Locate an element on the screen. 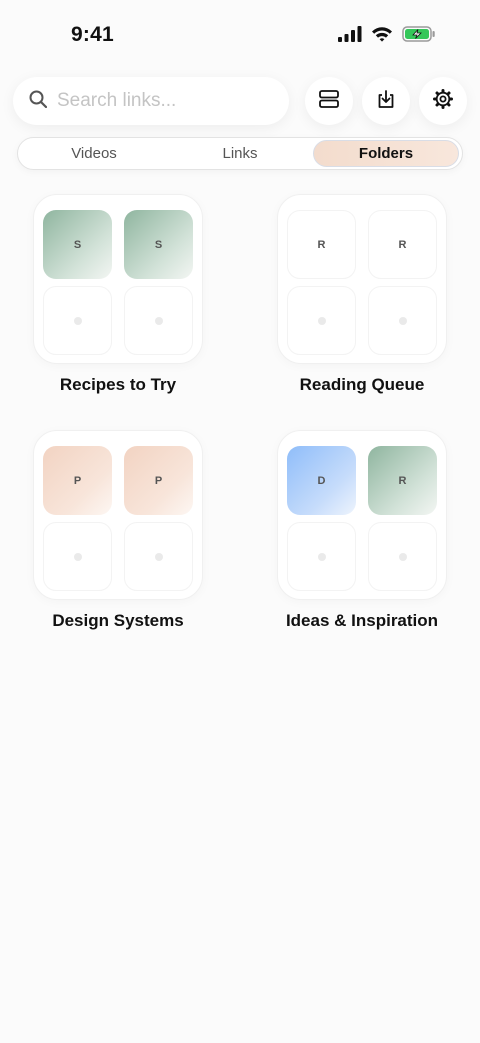 Image resolution: width=480 pixels, height=1043 pixels. folder-card: S S is located at coordinates (118, 279).